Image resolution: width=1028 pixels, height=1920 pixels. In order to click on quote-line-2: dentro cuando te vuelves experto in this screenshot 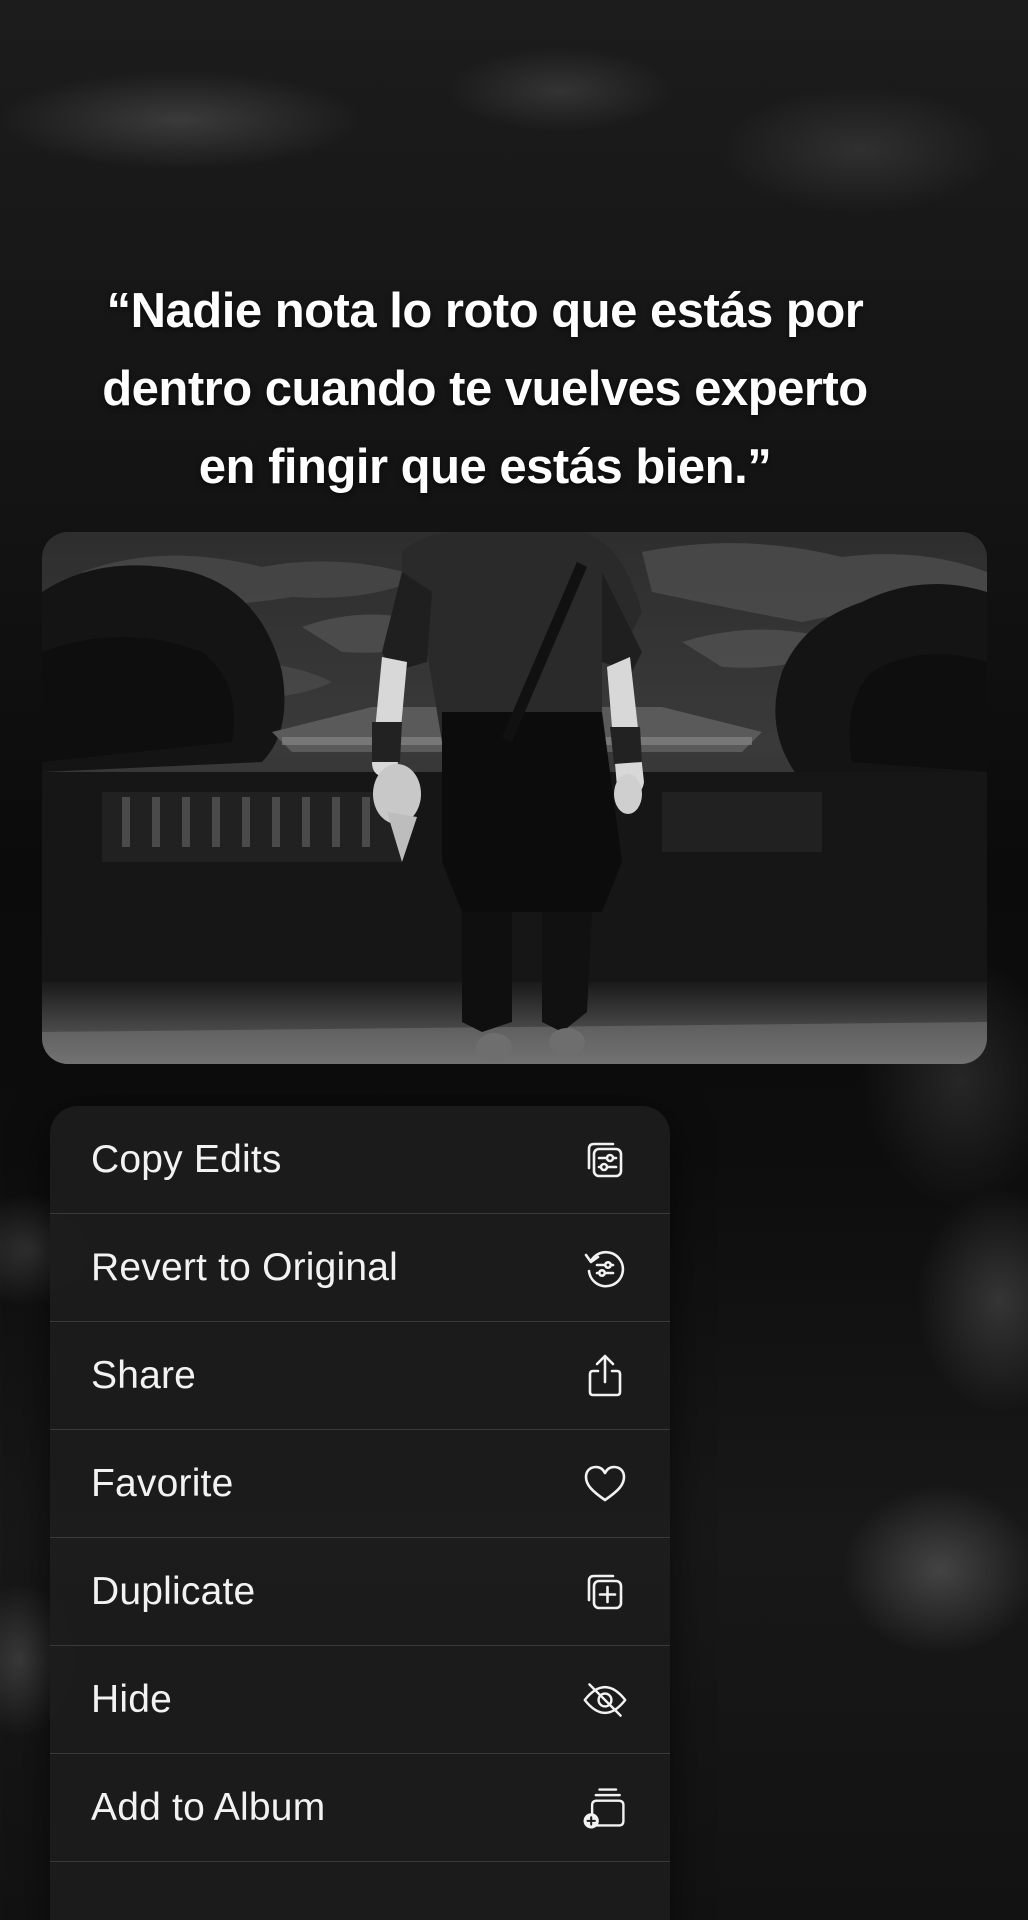, I will do `click(485, 389)`.